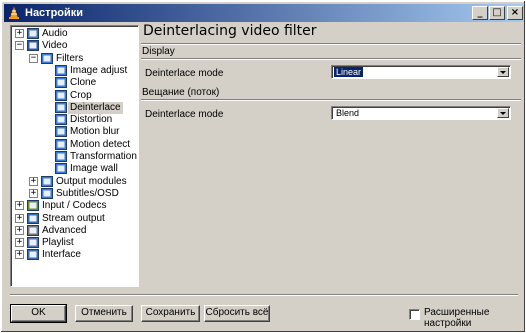 The width and height of the screenshot is (526, 333). I want to click on tree-item-label: Clone, so click(83, 83).